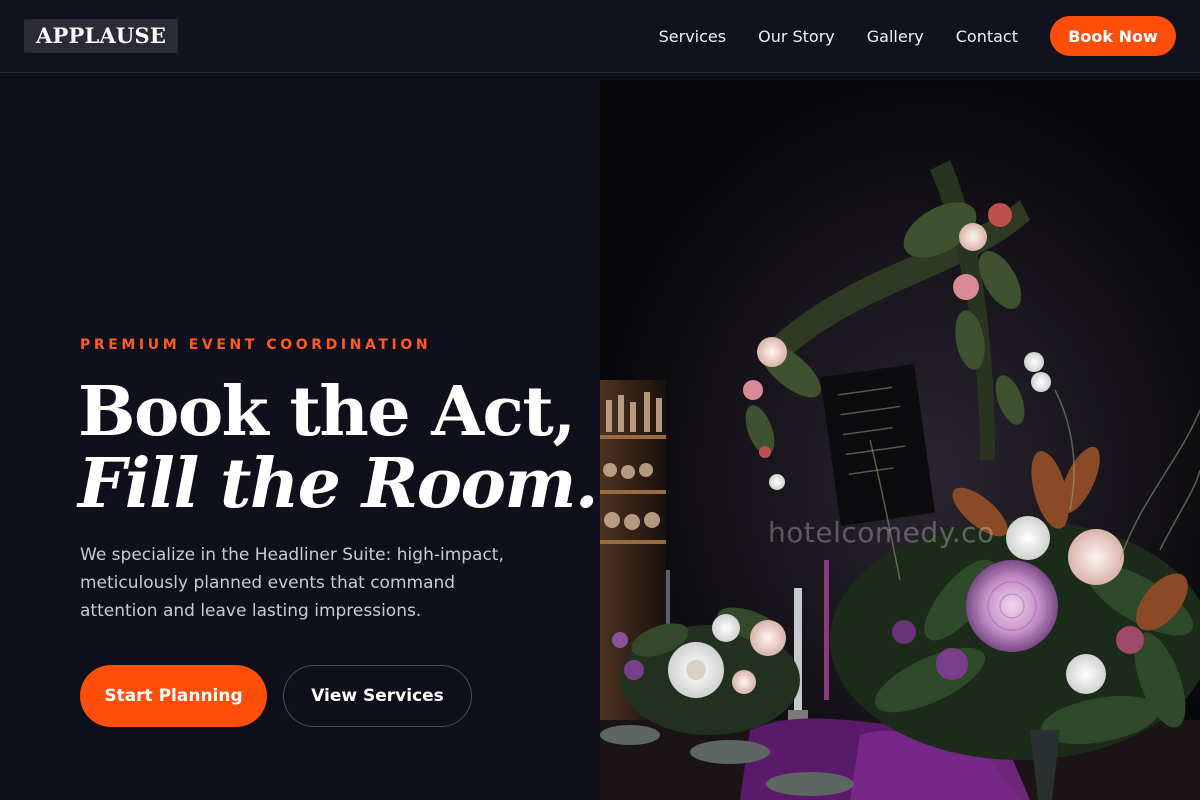  I want to click on hero-headline-line1: Book the Act,, so click(327, 412).